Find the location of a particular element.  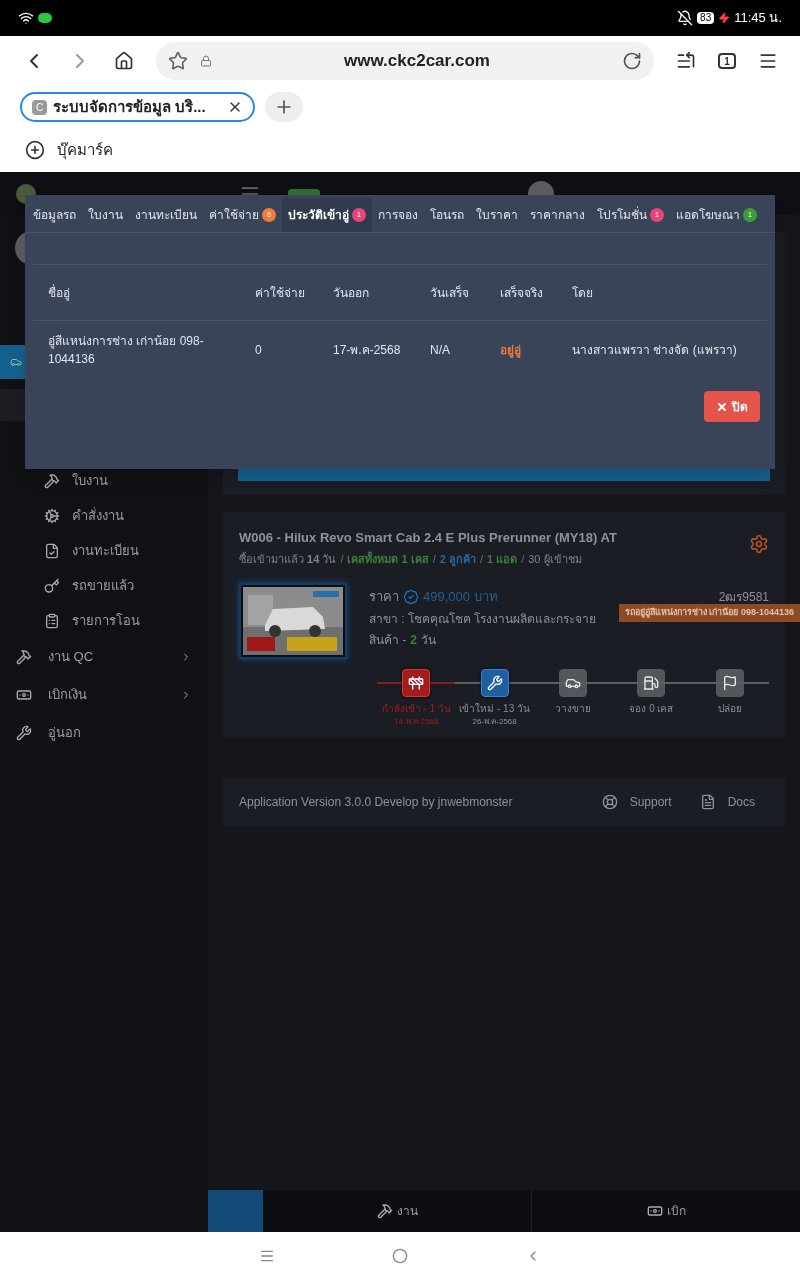

reload-icon is located at coordinates (632, 61).